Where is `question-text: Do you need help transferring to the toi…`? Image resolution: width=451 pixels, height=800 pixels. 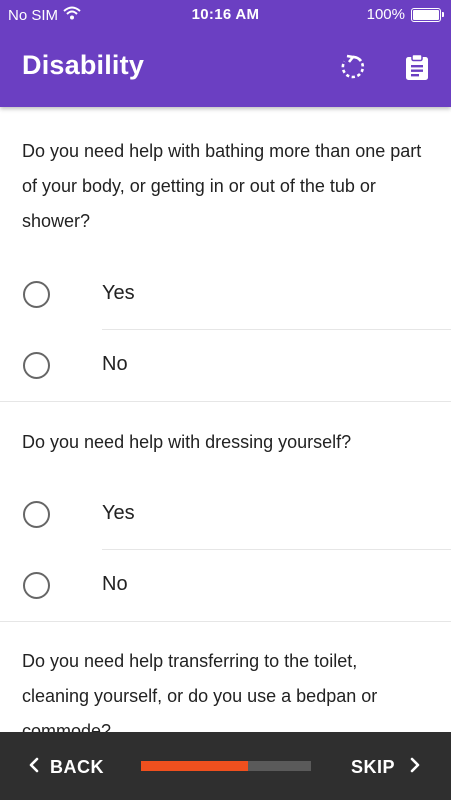 question-text: Do you need help transferring to the toi… is located at coordinates (200, 691).